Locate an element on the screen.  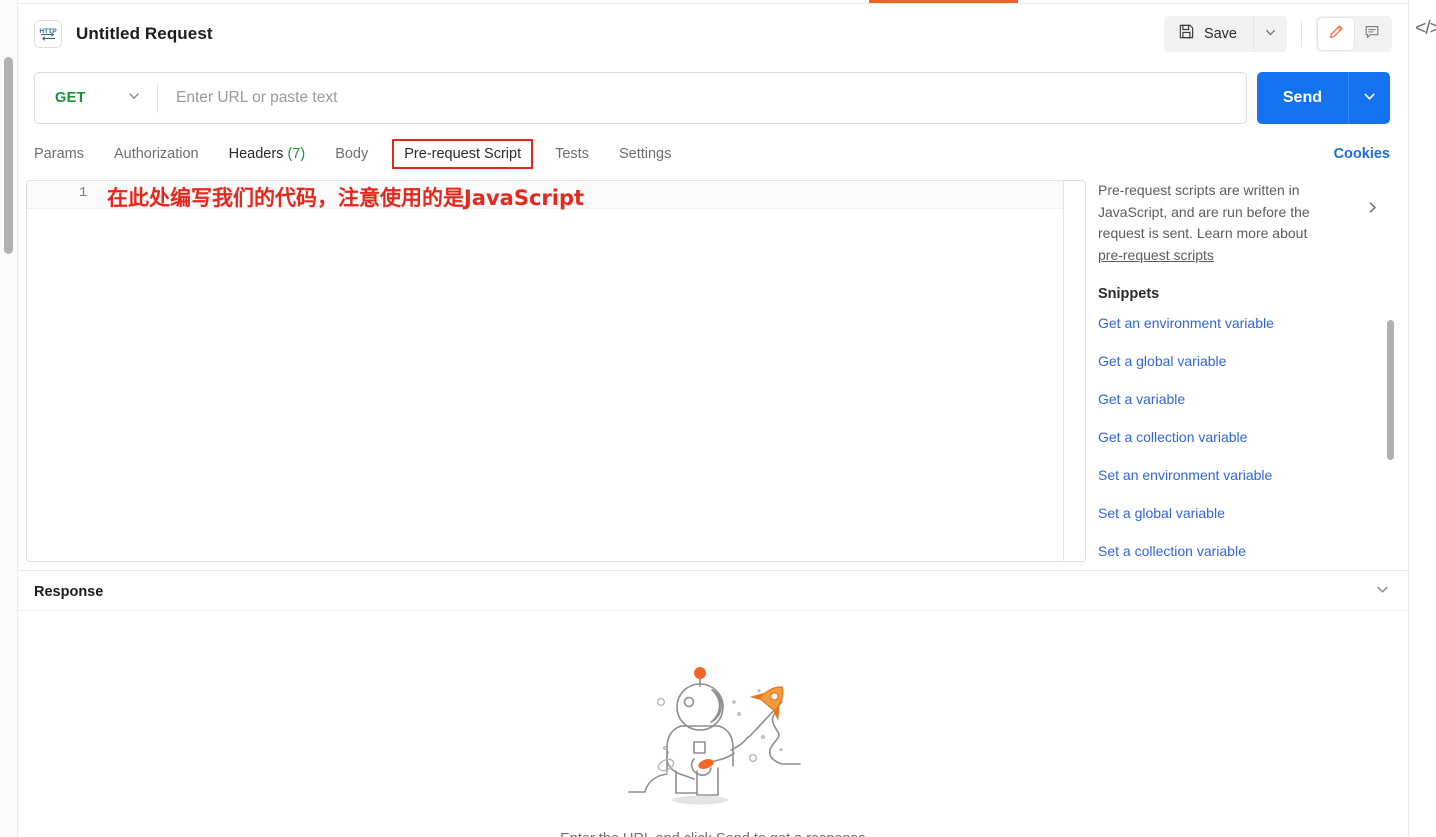
comments-button is located at coordinates (1372, 34).